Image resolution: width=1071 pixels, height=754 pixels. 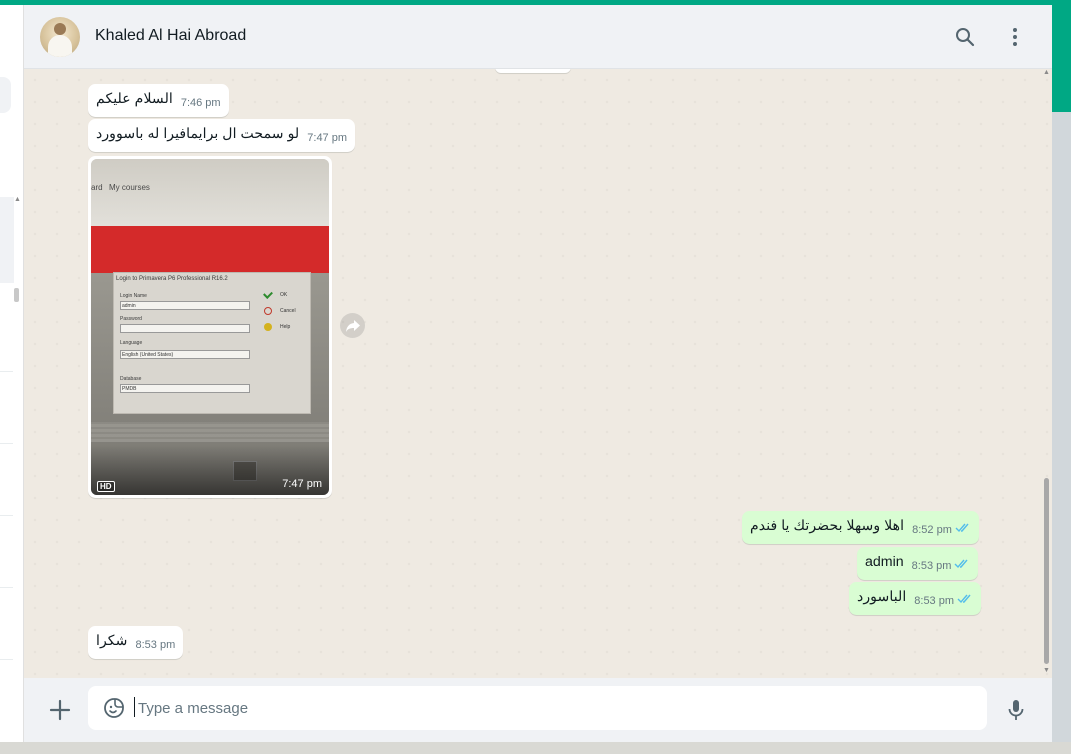 I want to click on message-outgoing: اهلا وسهلا بحضرتك يا فندم 8:52 pm, so click(x=860, y=527).